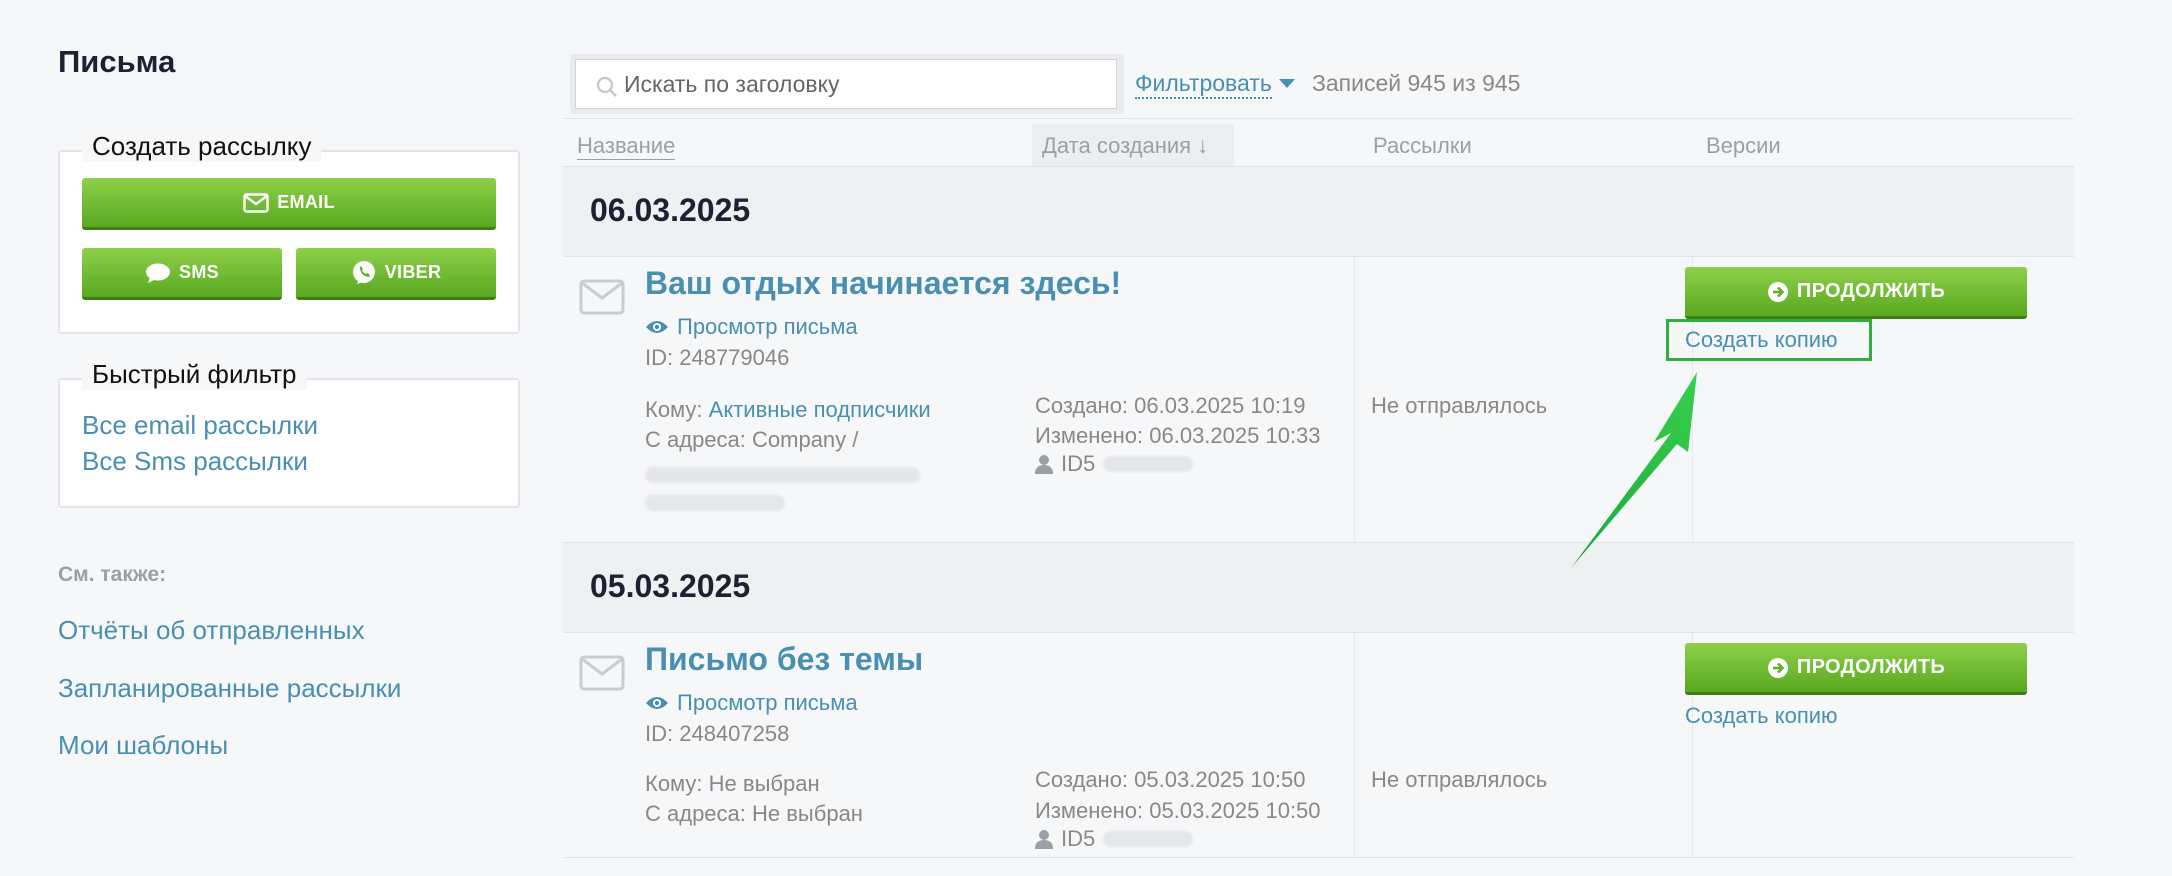 The image size is (2172, 876). Describe the element at coordinates (1761, 716) in the screenshot. I see `create-copy-link: Создать копию` at that location.